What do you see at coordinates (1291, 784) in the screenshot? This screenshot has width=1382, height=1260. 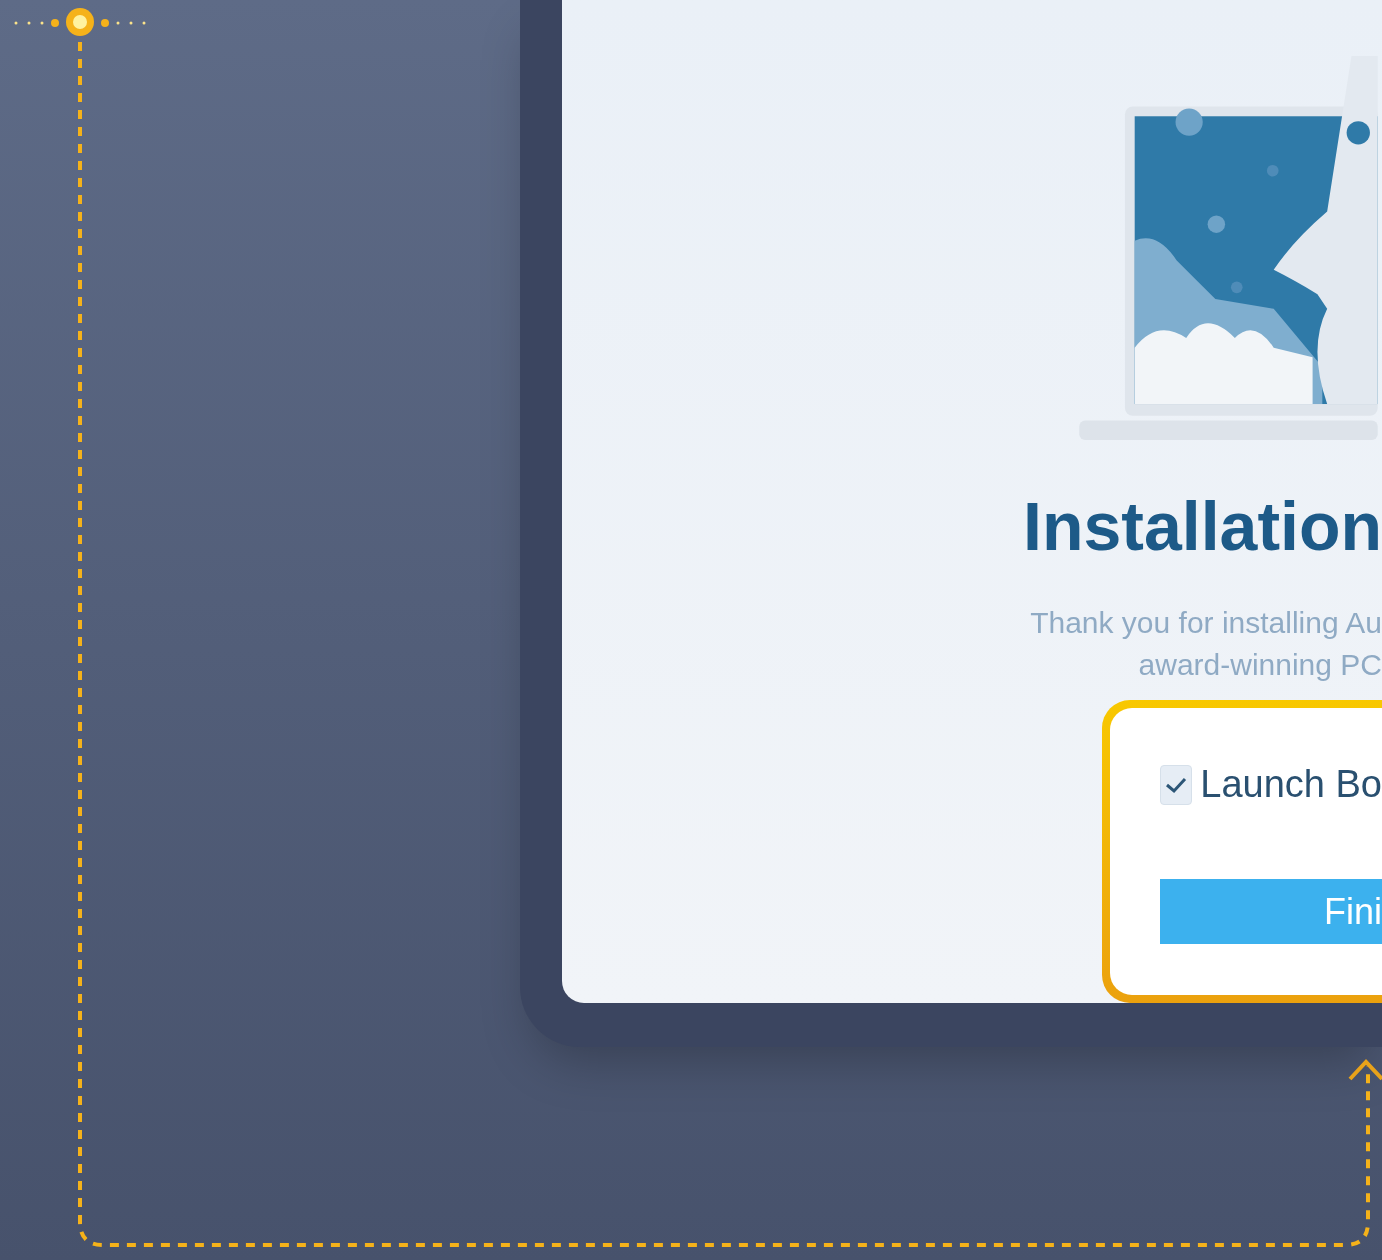 I see `launch-option-label: Launch Bo` at bounding box center [1291, 784].